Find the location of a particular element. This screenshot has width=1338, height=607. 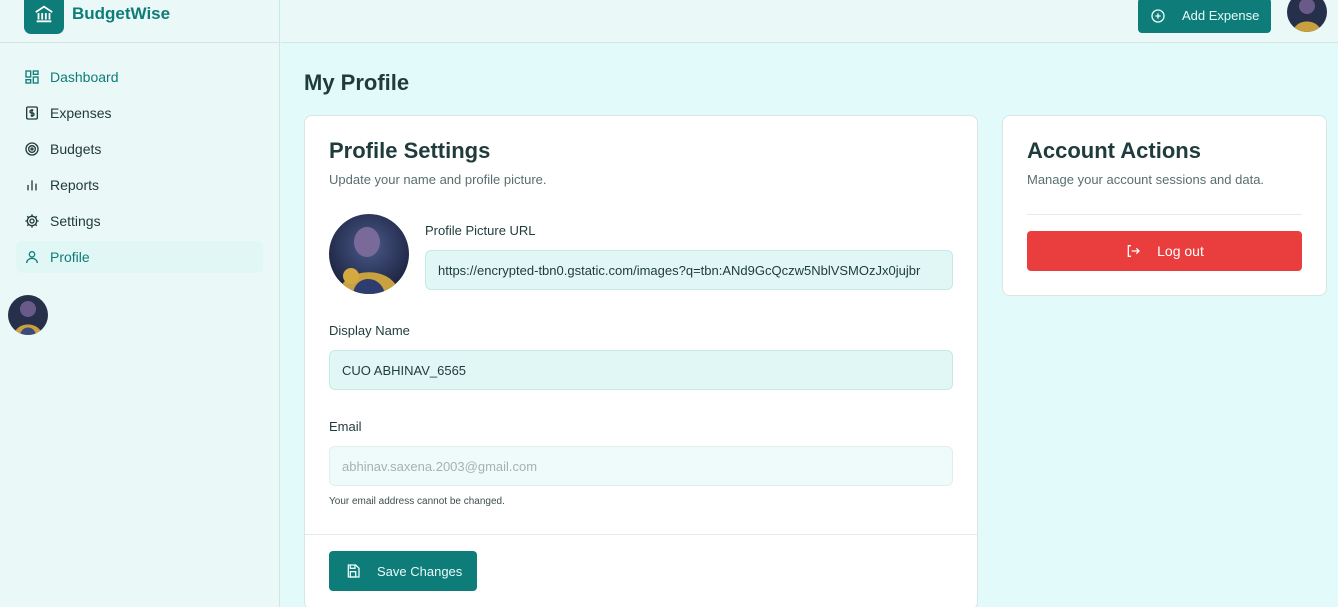

sidebar-item-expenses: Expenses is located at coordinates (139, 113).